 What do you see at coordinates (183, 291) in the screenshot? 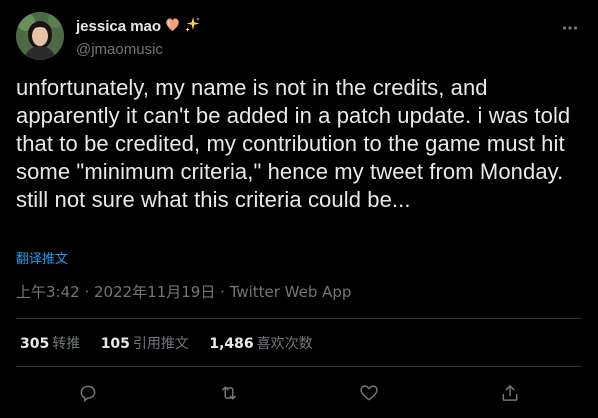
I see `tweet-timestamp: 上午3:42 · 2022年11月19日 · Twitter Web App` at bounding box center [183, 291].